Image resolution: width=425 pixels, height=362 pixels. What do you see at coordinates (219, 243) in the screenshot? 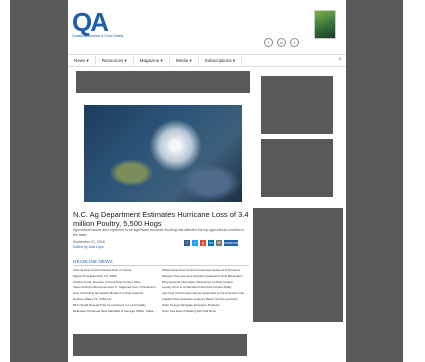
I see `email-share-icon: ✉` at bounding box center [219, 243].